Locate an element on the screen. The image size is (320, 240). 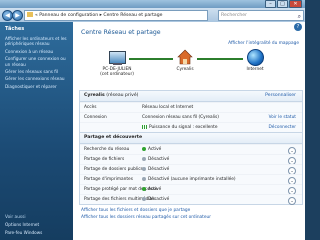
maximize-button: □ is located at coordinates (282, 4).